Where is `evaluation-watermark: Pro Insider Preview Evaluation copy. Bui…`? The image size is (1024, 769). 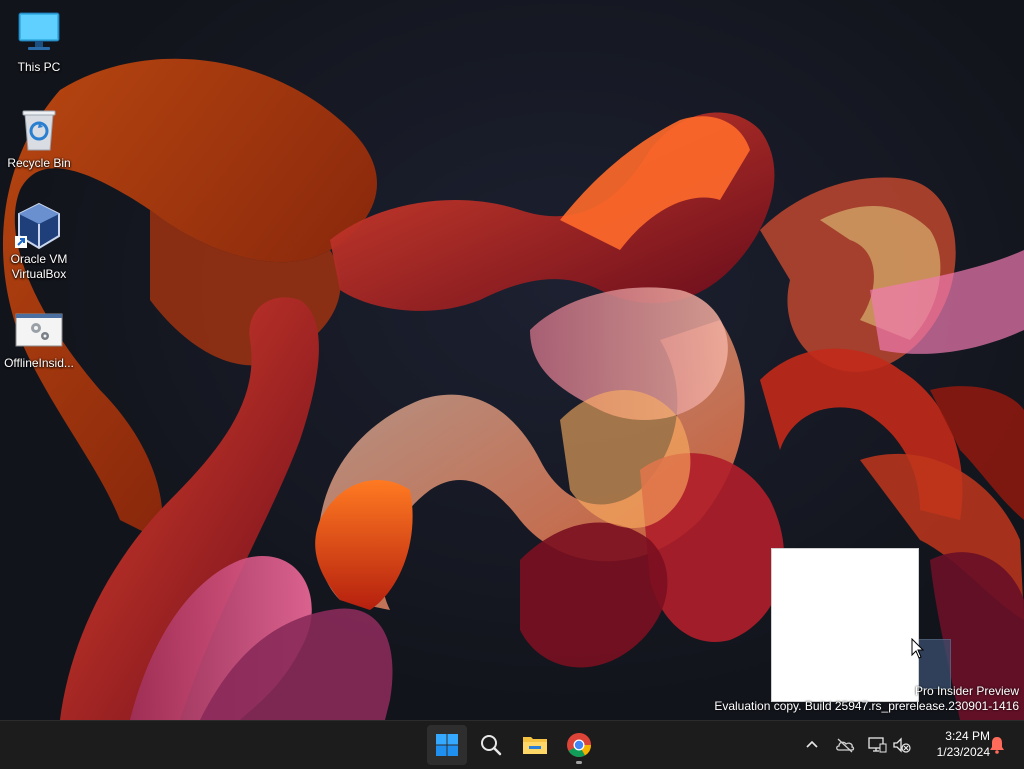 evaluation-watermark: Pro Insider Preview Evaluation copy. Bui… is located at coordinates (866, 699).